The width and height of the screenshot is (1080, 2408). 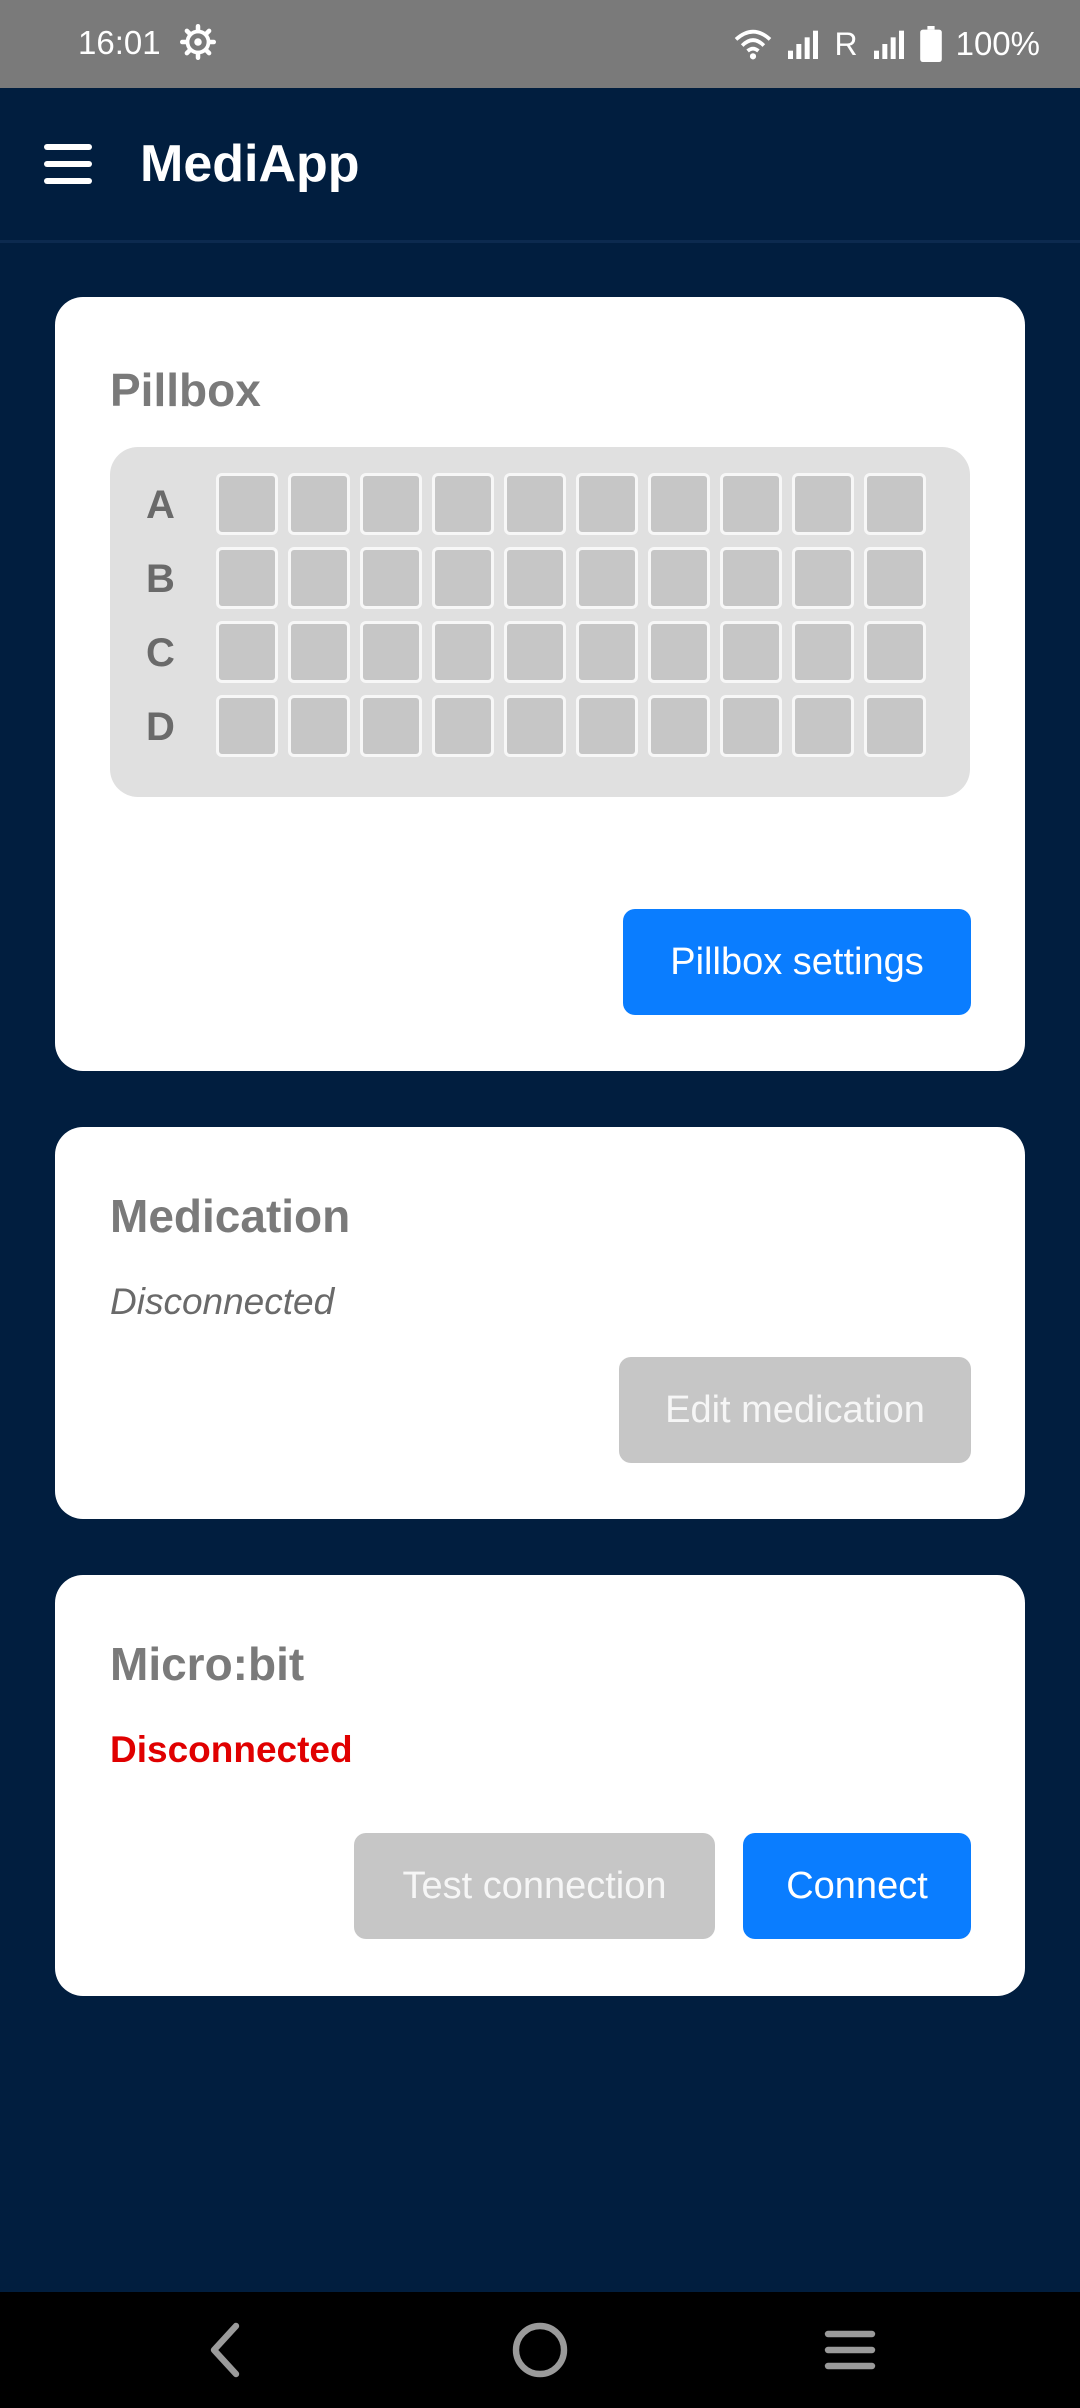 I want to click on microbit-status: Disconnected, so click(x=231, y=1749).